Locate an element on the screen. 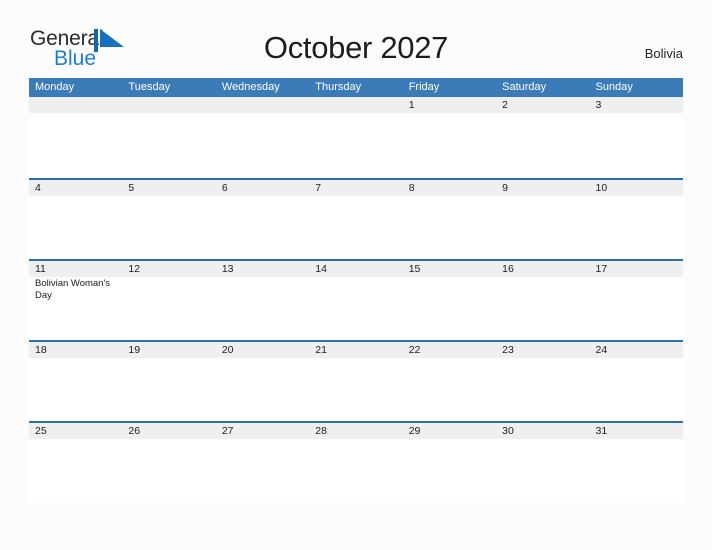 This screenshot has width=712, height=550. day-number: 9 is located at coordinates (505, 188).